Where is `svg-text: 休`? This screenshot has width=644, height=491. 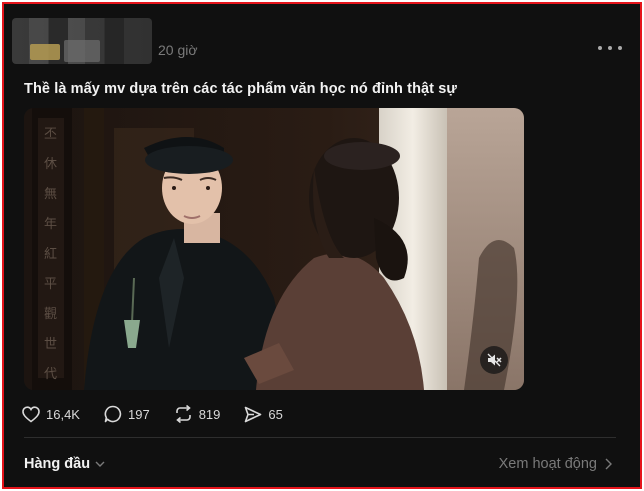 svg-text: 休 is located at coordinates (50, 164).